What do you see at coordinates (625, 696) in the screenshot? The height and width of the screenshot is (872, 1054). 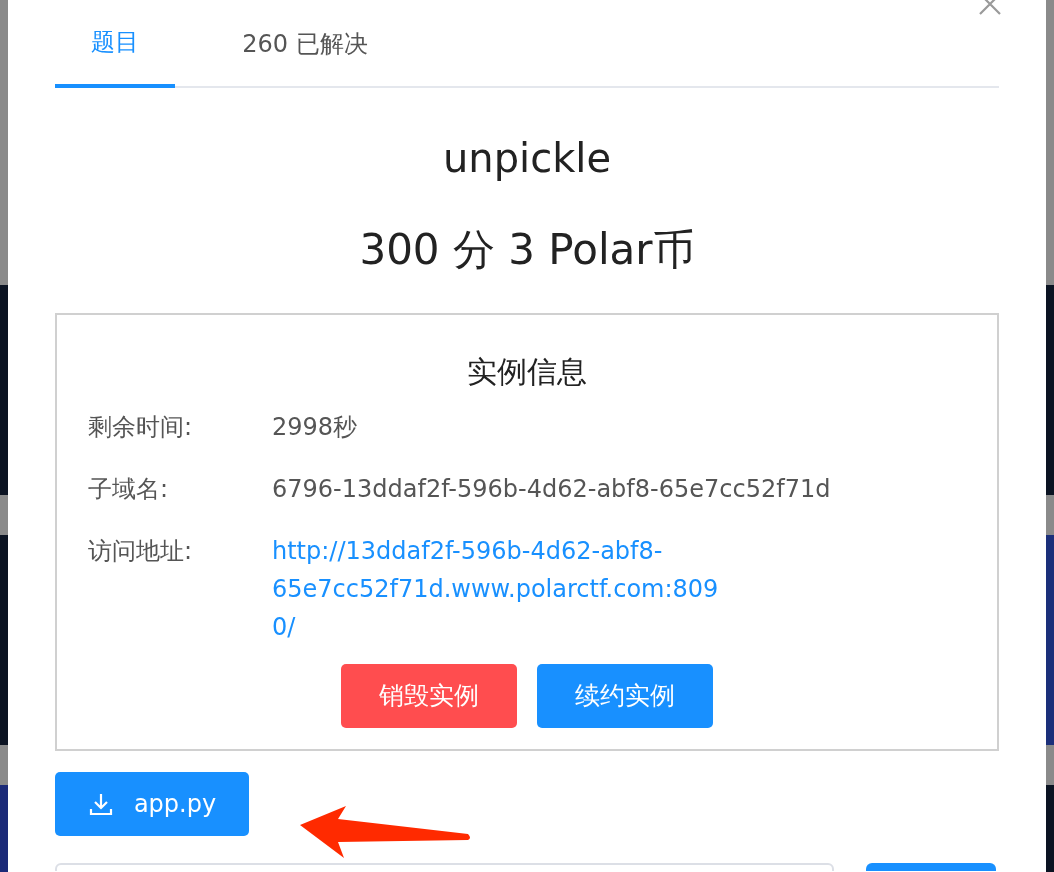 I see `renew-button: 续约实例` at bounding box center [625, 696].